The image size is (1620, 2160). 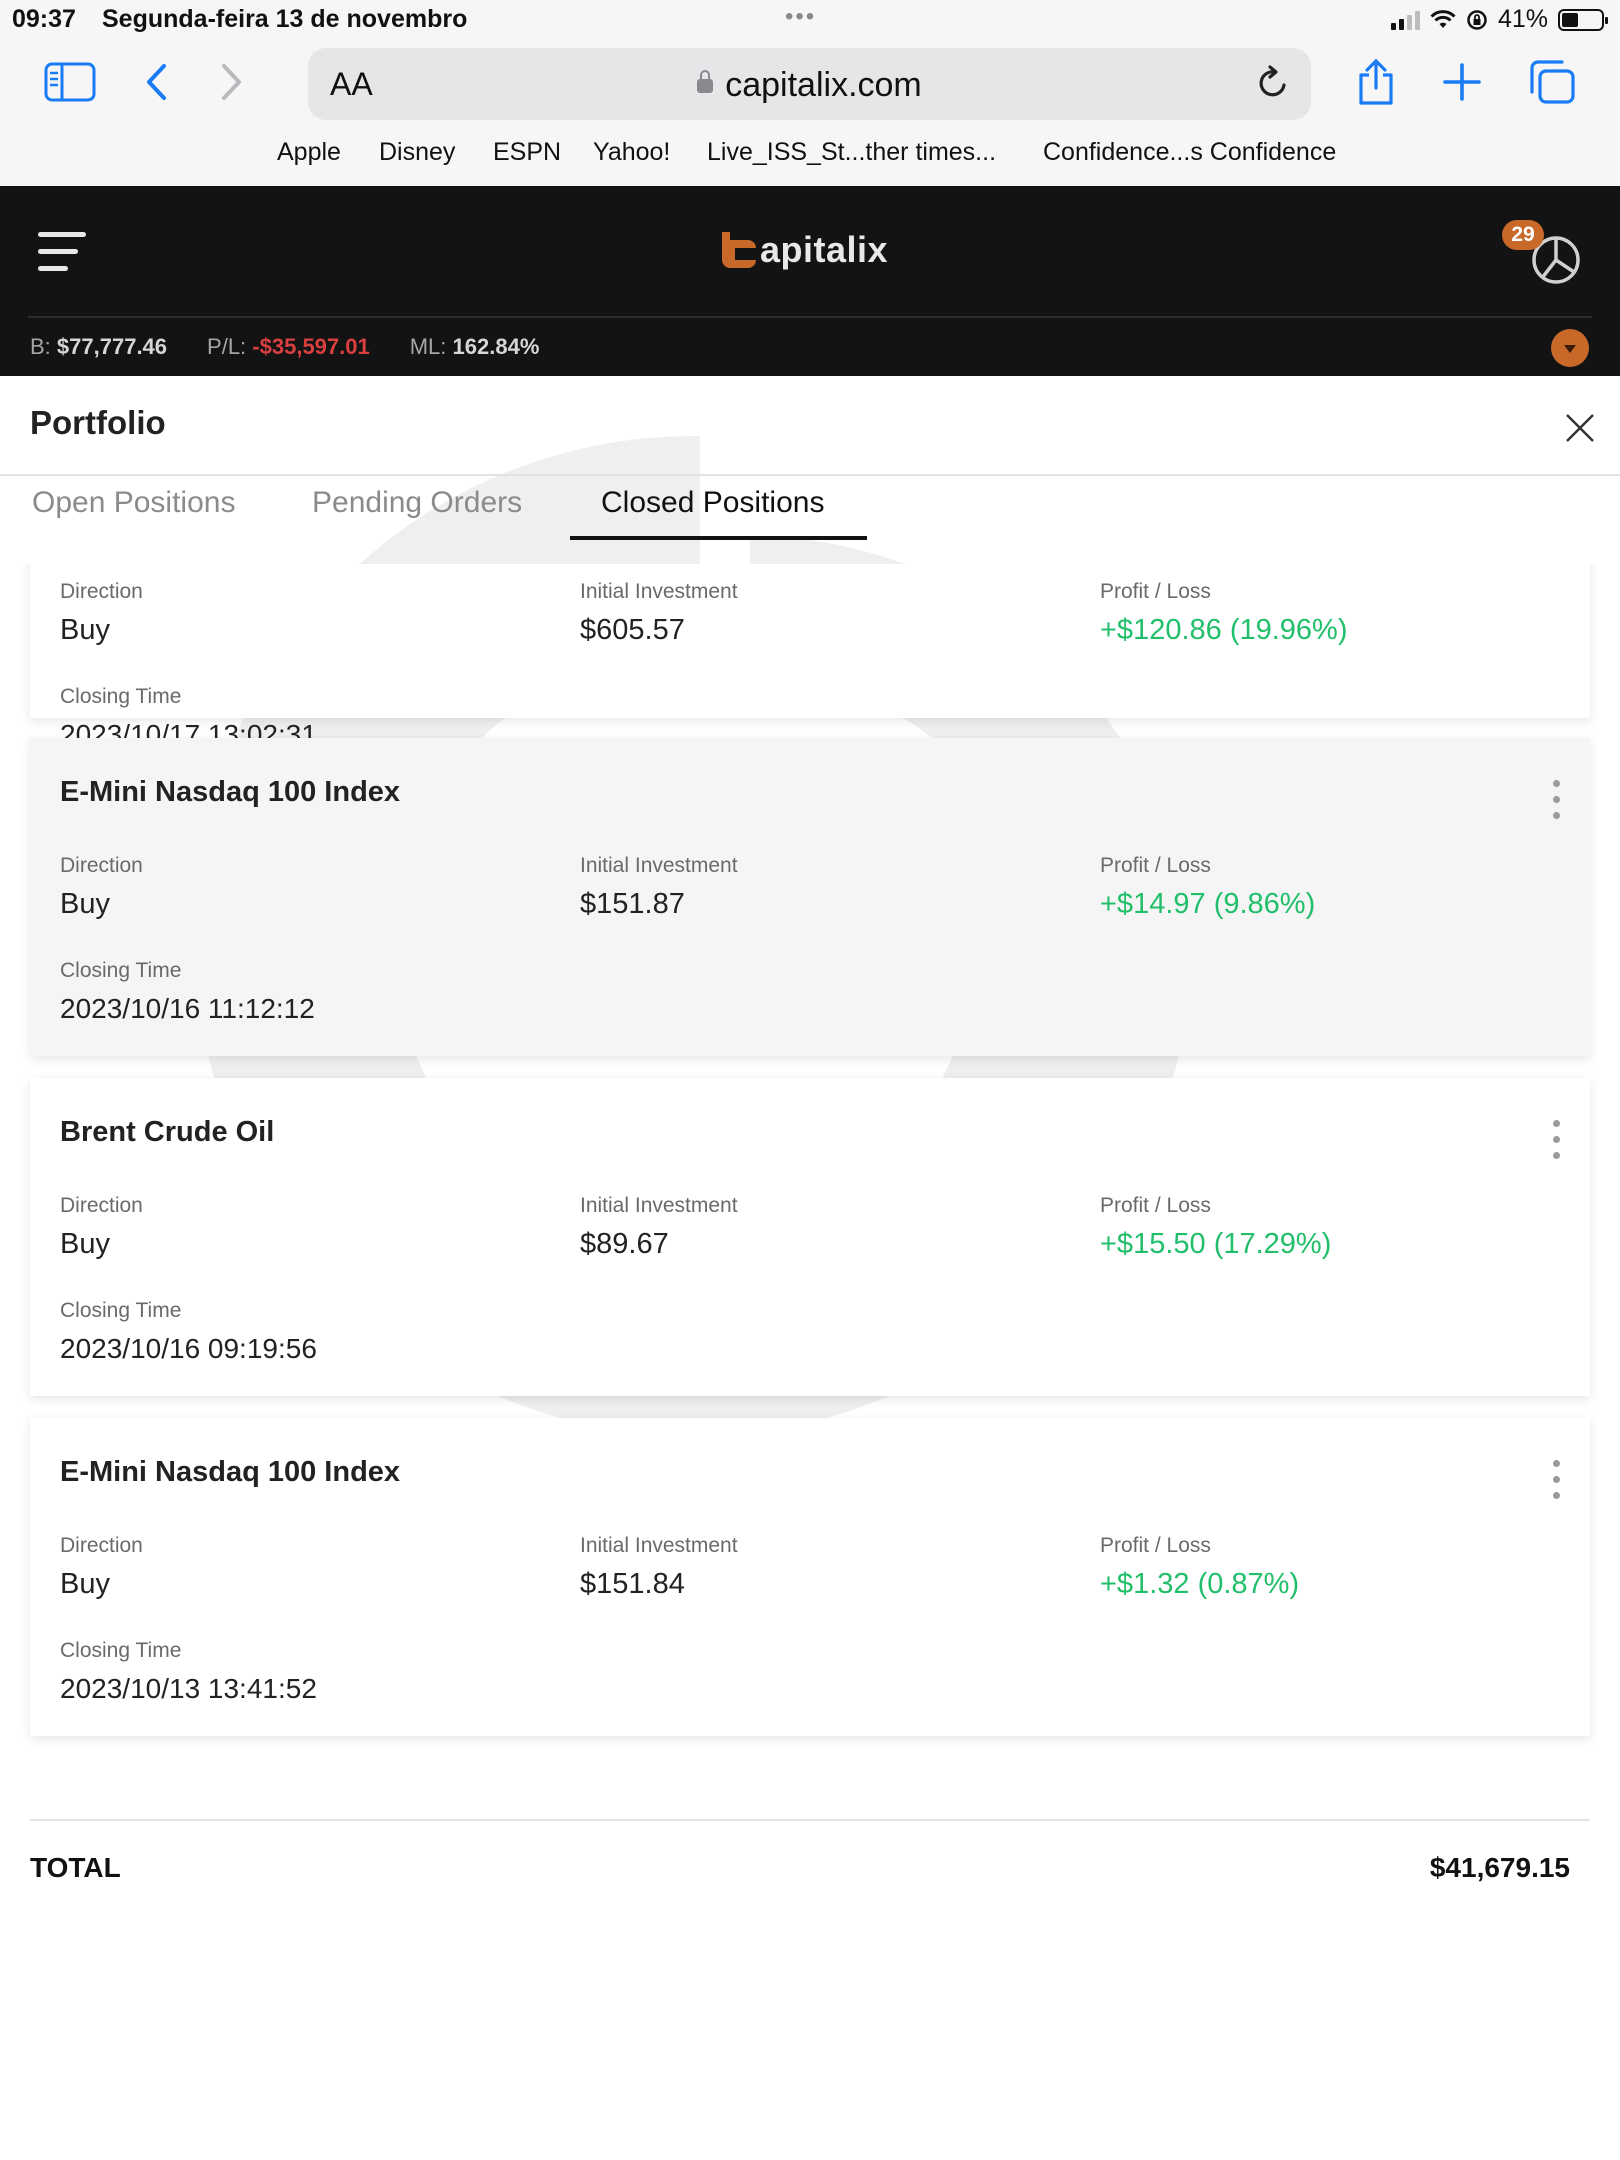 What do you see at coordinates (823, 85) in the screenshot?
I see `url-text: capitalix.com` at bounding box center [823, 85].